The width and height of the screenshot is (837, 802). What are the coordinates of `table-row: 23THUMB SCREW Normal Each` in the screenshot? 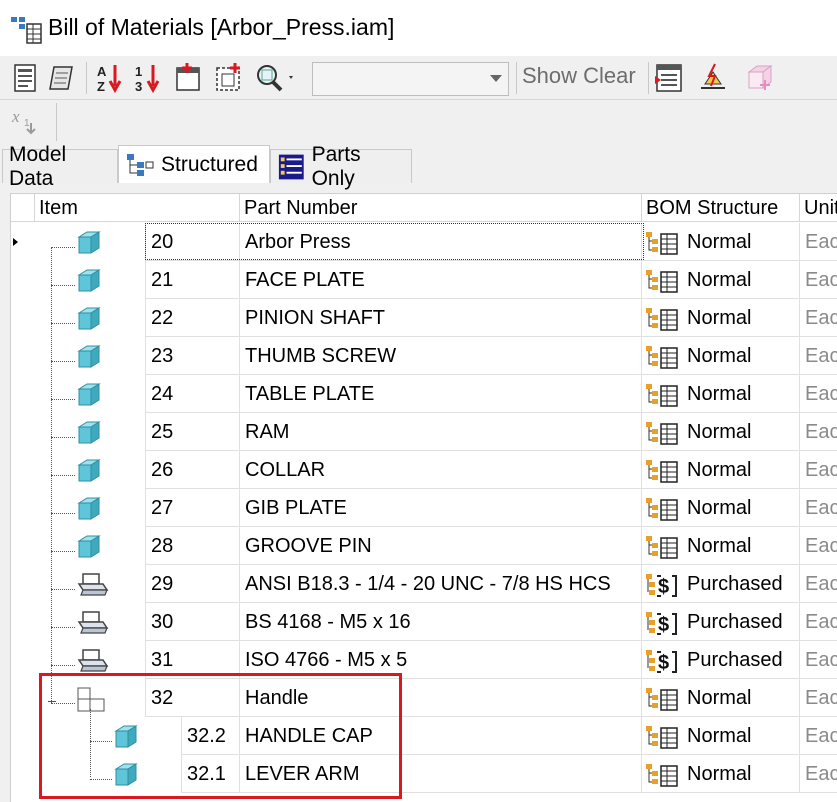 It's located at (424, 356).